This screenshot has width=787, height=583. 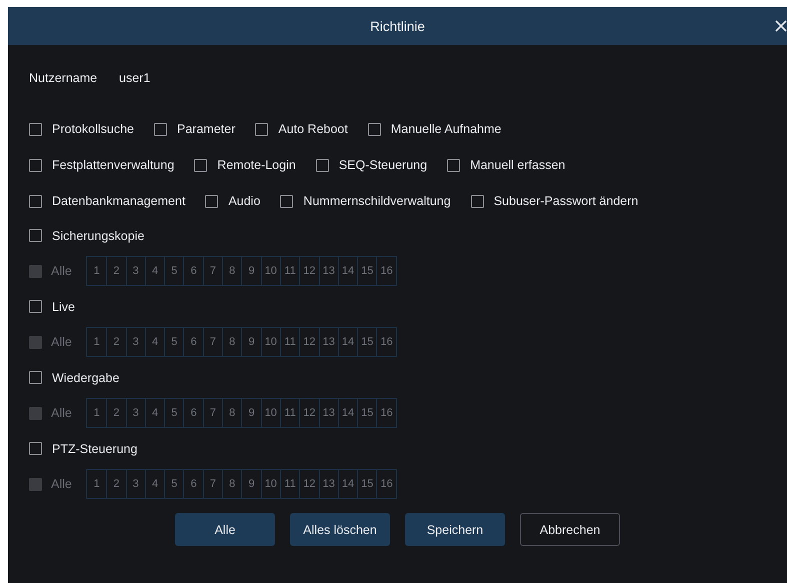 What do you see at coordinates (113, 165) in the screenshot?
I see `checkbox-label: Festplattenverwaltung` at bounding box center [113, 165].